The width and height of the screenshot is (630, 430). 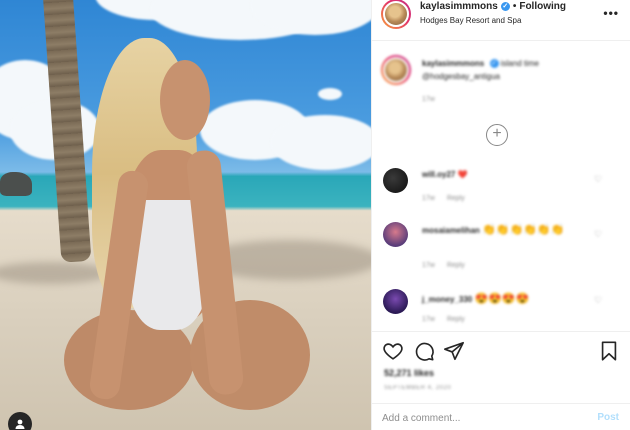 What do you see at coordinates (453, 63) in the screenshot?
I see `caption-username: kaylasimmmons` at bounding box center [453, 63].